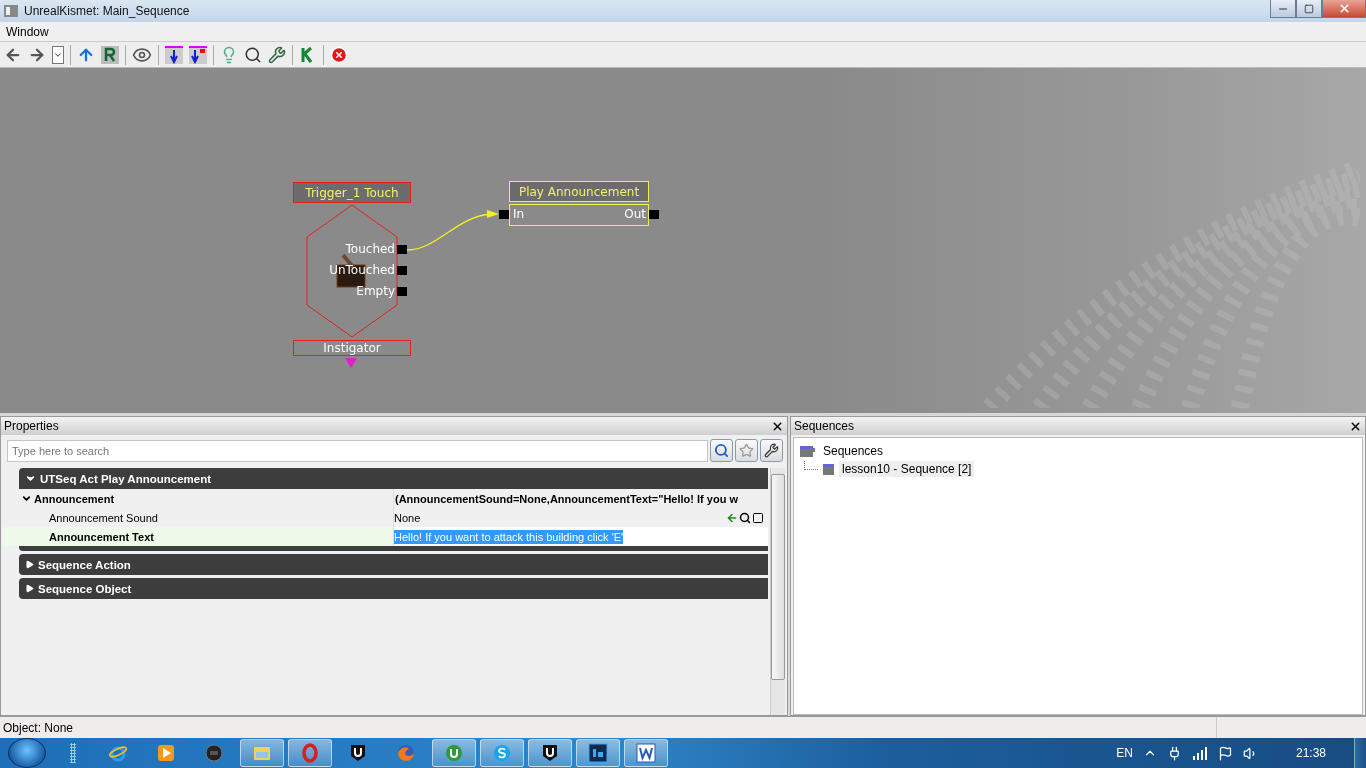 The image size is (1366, 768). What do you see at coordinates (853, 451) in the screenshot?
I see `tree-item: Sequences` at bounding box center [853, 451].